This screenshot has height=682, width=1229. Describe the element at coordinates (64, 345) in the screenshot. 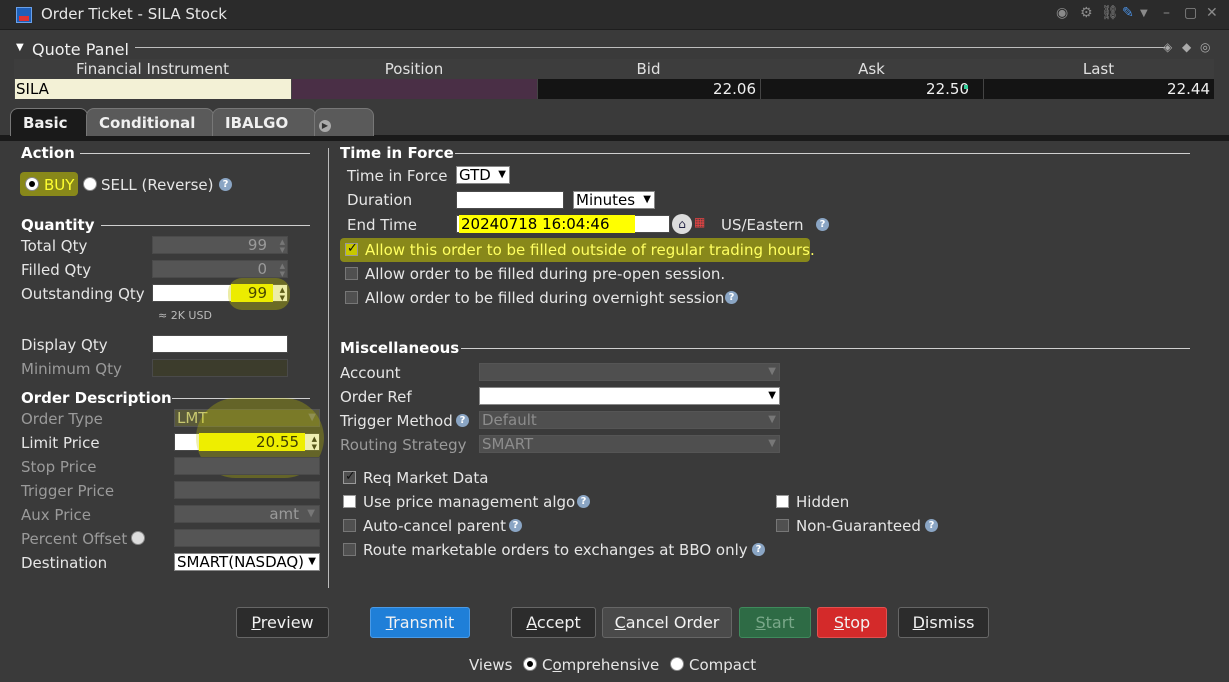

I see `display-qty-label: Display Qty` at that location.